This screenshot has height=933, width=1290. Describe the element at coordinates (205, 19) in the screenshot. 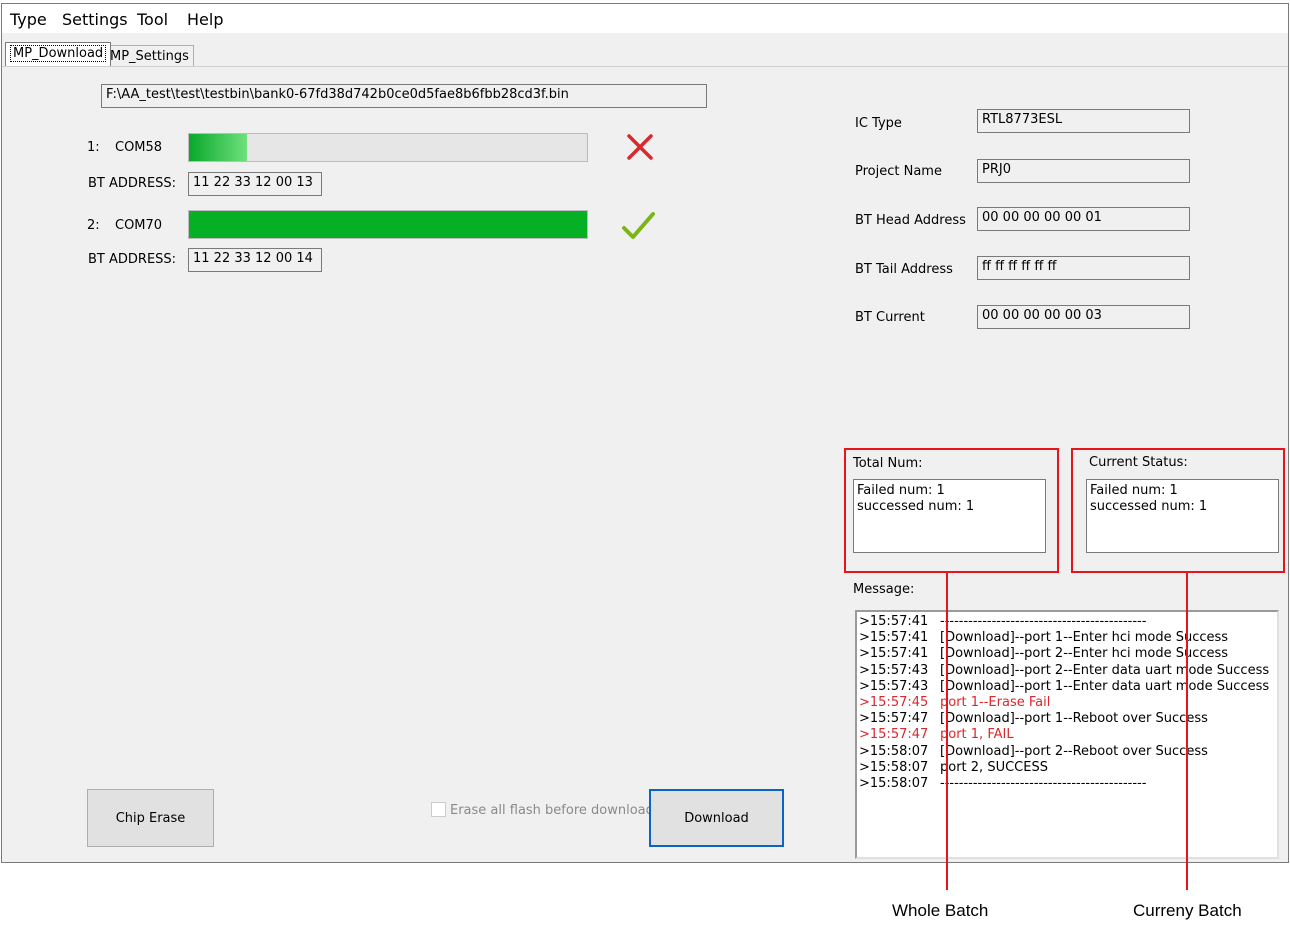

I see `menu-help: Help` at that location.